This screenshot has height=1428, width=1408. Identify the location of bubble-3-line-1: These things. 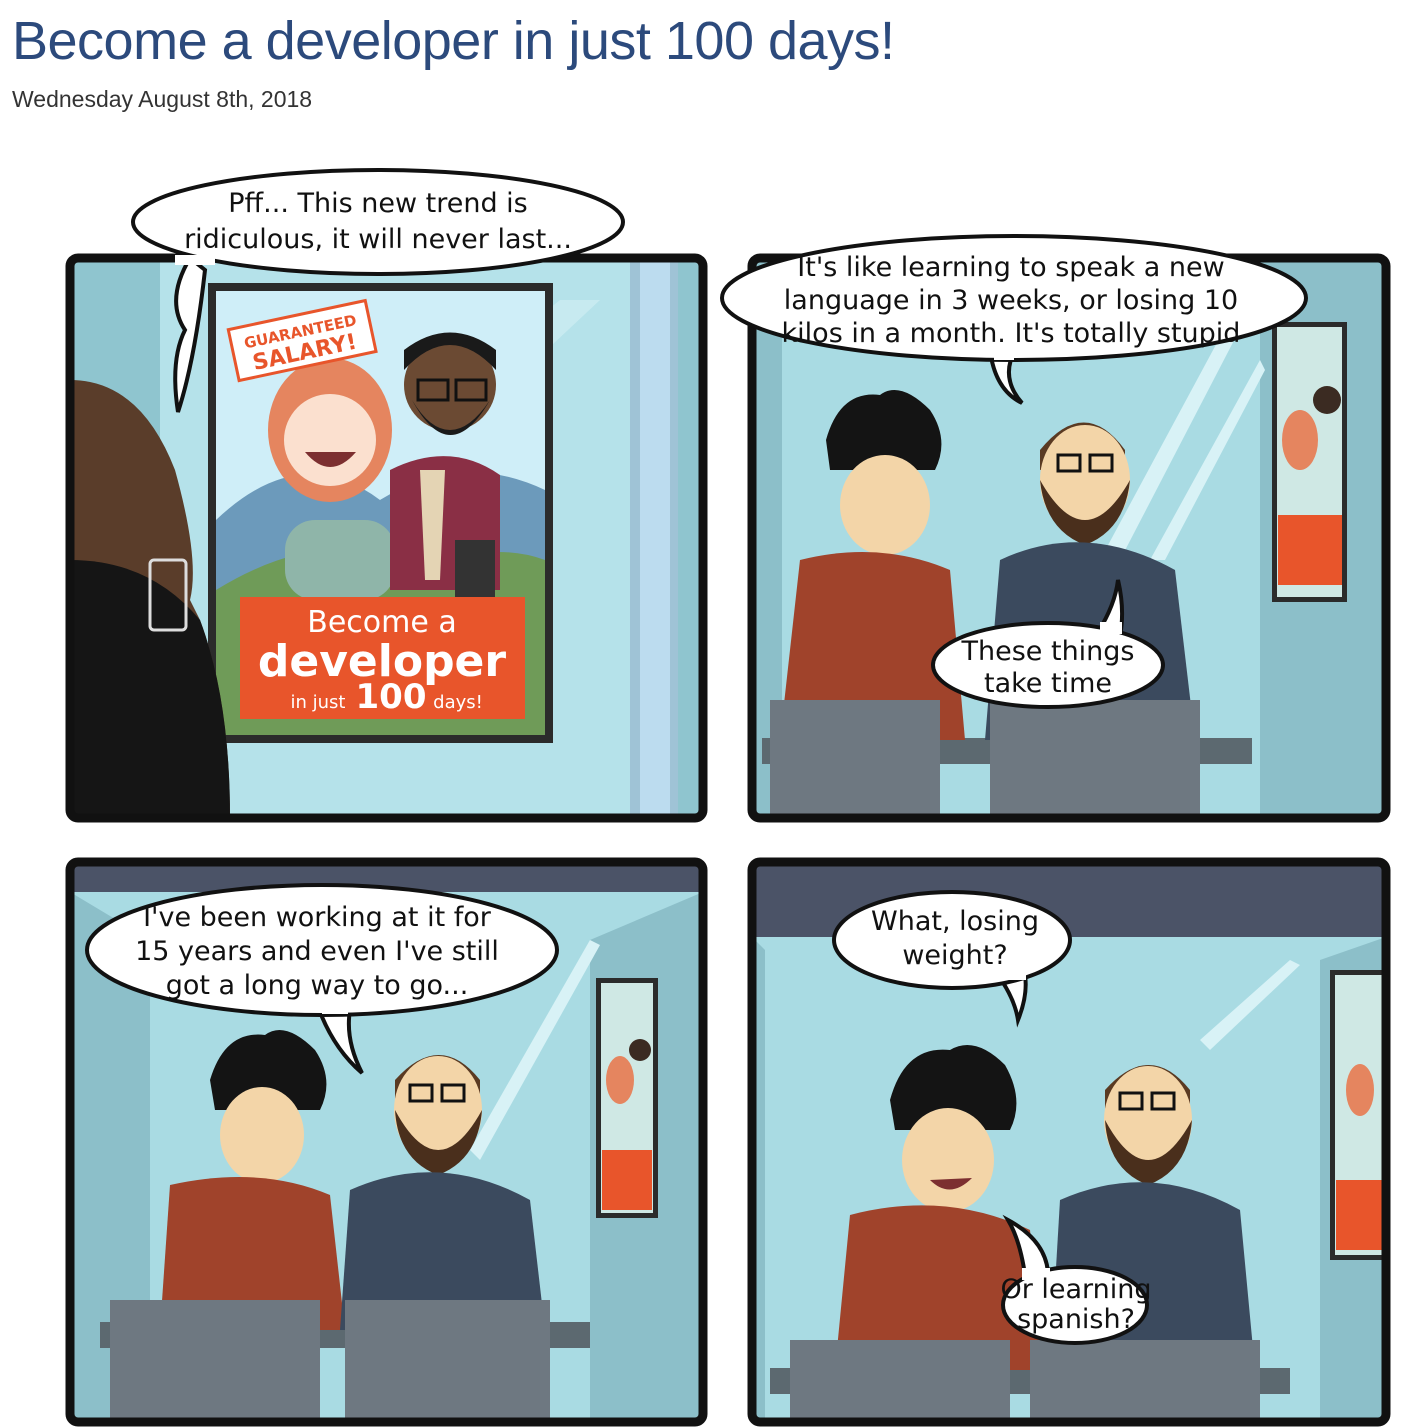
(1048, 651).